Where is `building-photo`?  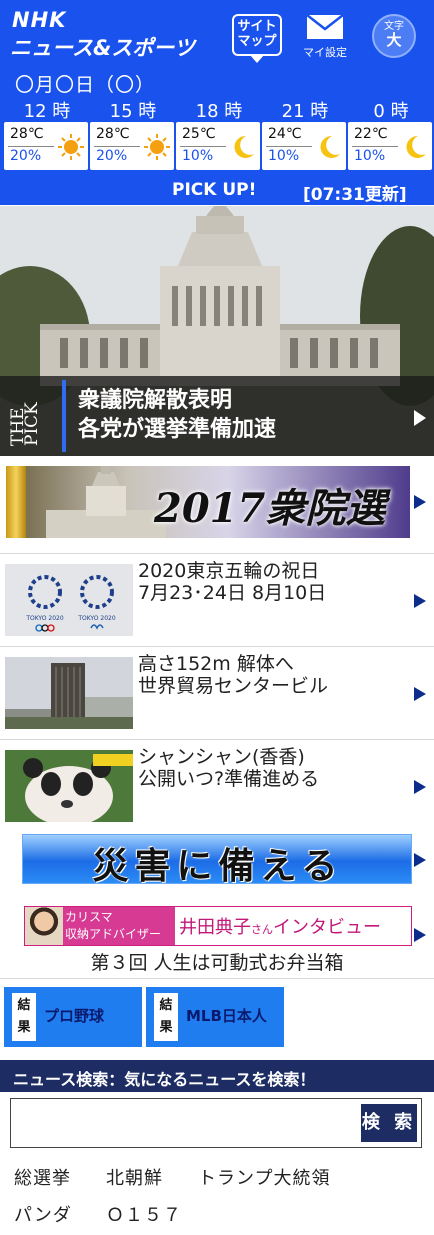 building-photo is located at coordinates (69, 693).